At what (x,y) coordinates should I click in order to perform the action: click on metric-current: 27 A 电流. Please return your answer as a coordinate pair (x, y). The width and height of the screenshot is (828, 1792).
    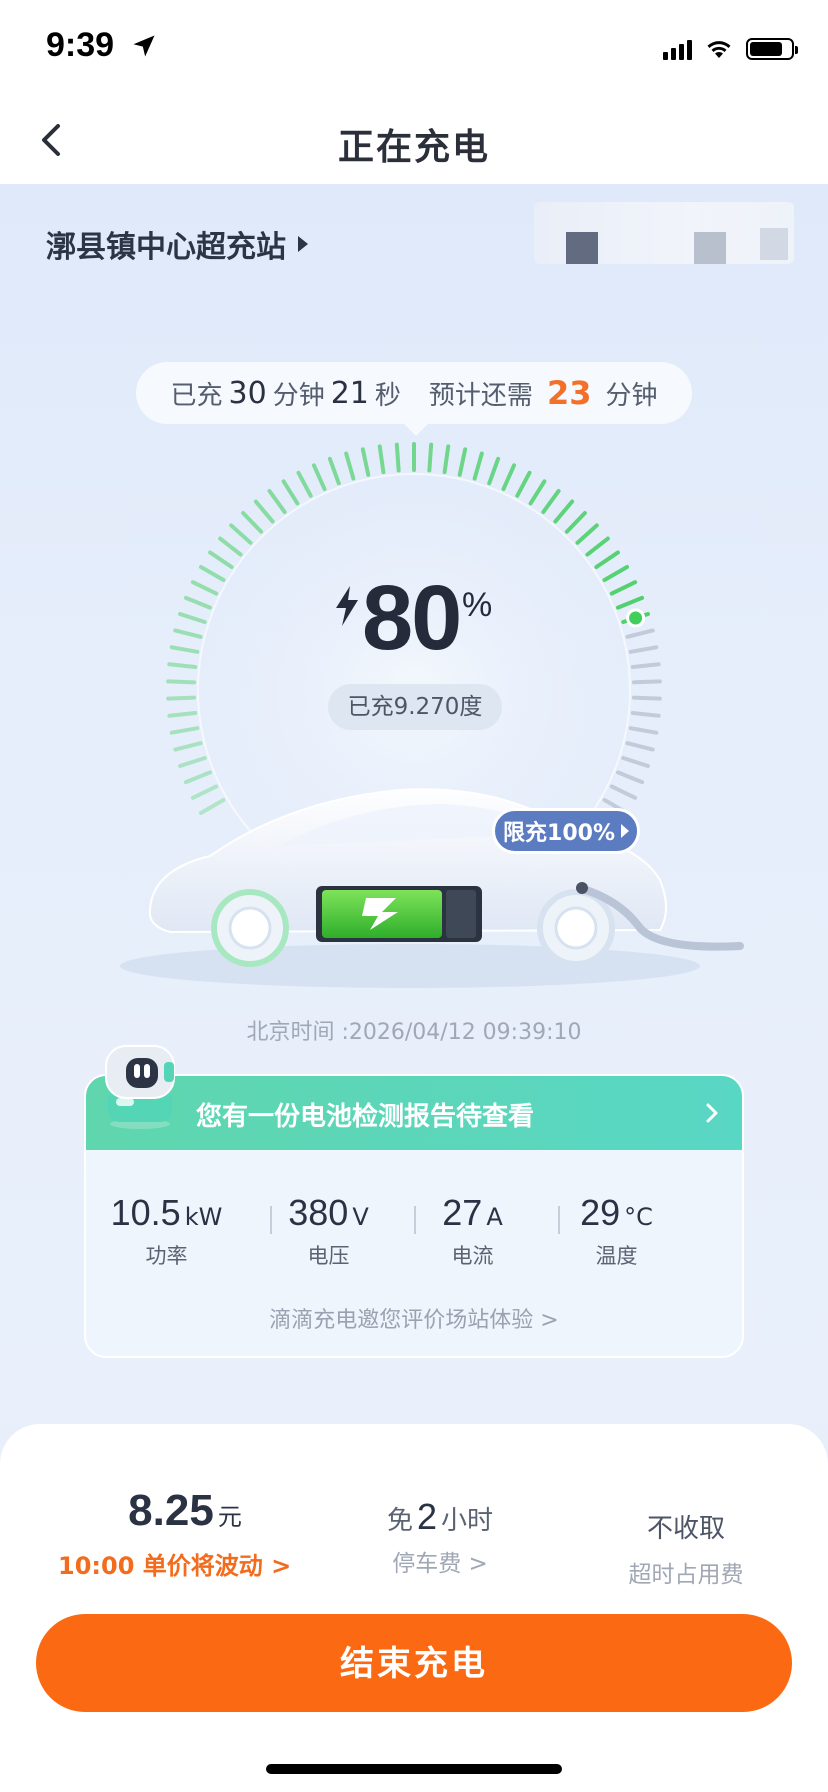
    Looking at the image, I should click on (472, 1231).